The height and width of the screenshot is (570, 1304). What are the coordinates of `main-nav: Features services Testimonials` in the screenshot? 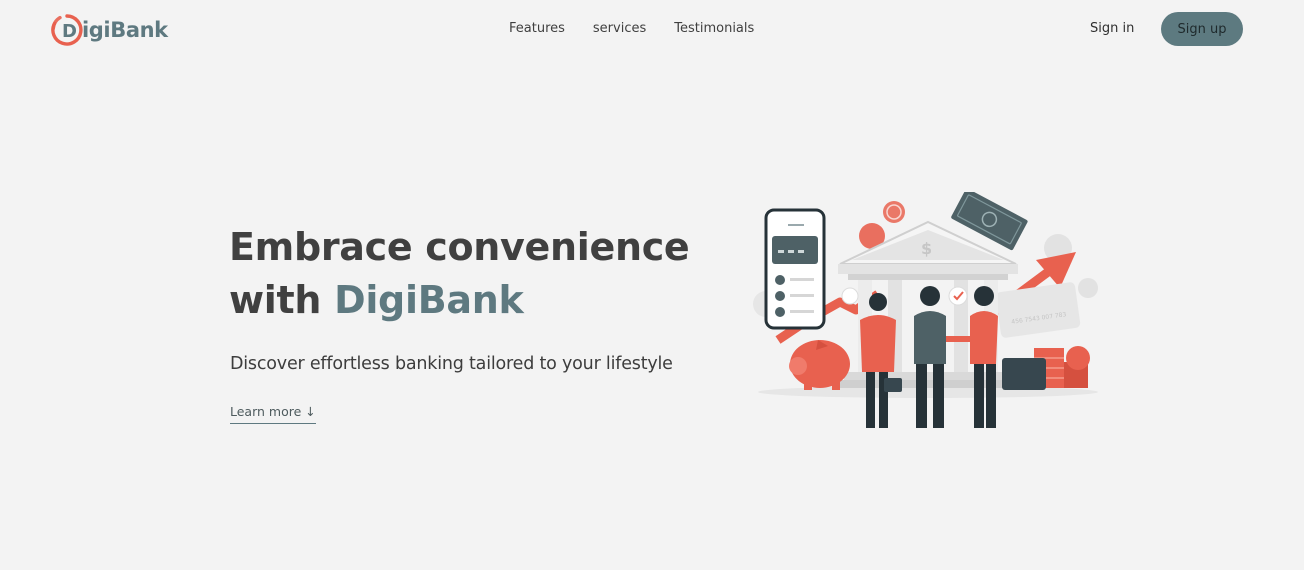 It's located at (631, 29).